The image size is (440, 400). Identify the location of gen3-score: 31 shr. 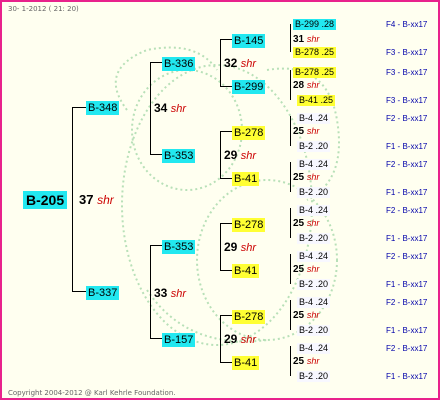
(306, 39).